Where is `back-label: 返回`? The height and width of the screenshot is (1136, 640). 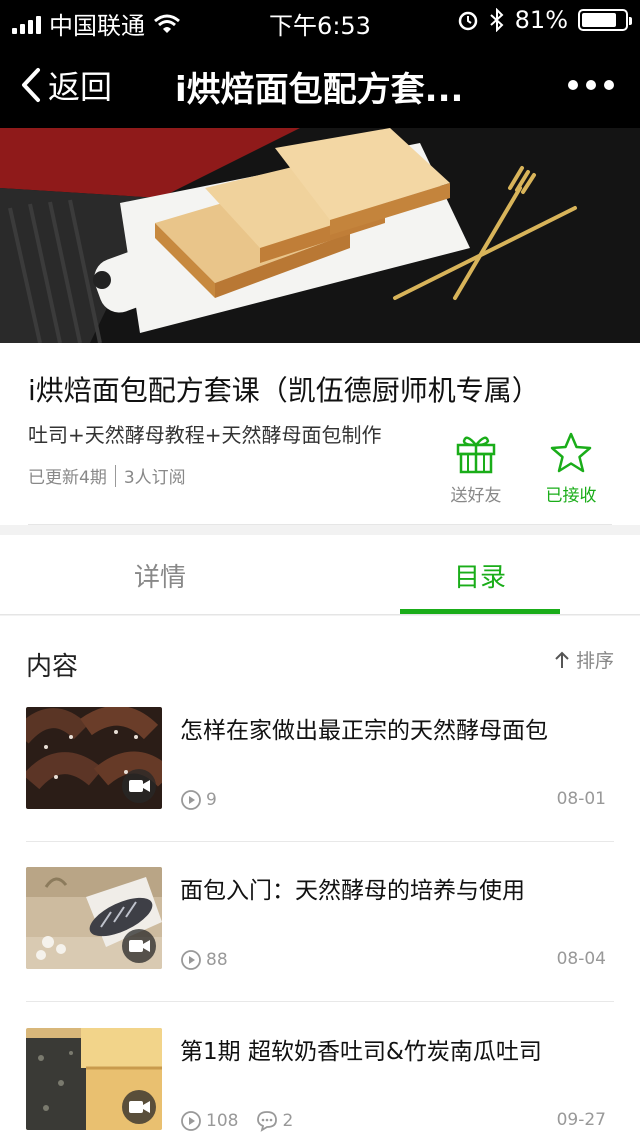 back-label: 返回 is located at coordinates (80, 87).